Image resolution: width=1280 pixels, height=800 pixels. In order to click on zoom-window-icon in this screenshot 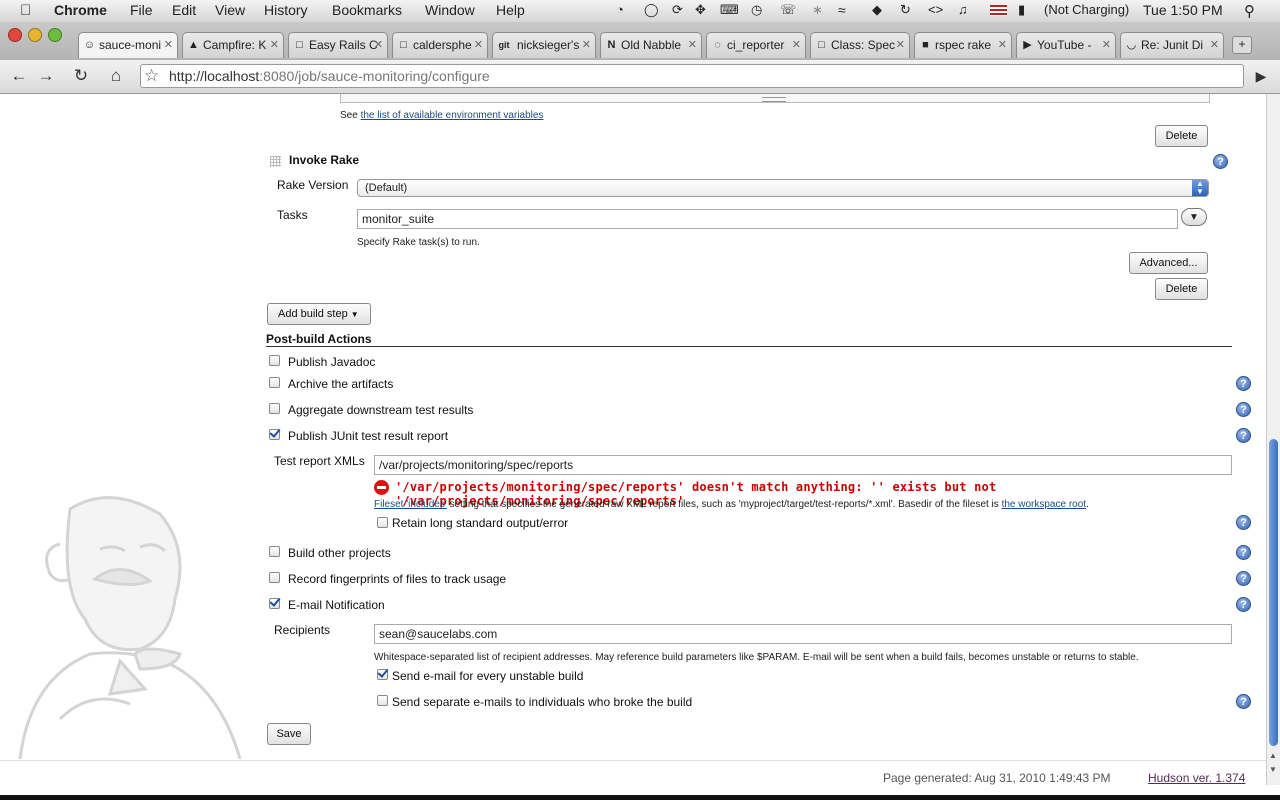, I will do `click(55, 35)`.